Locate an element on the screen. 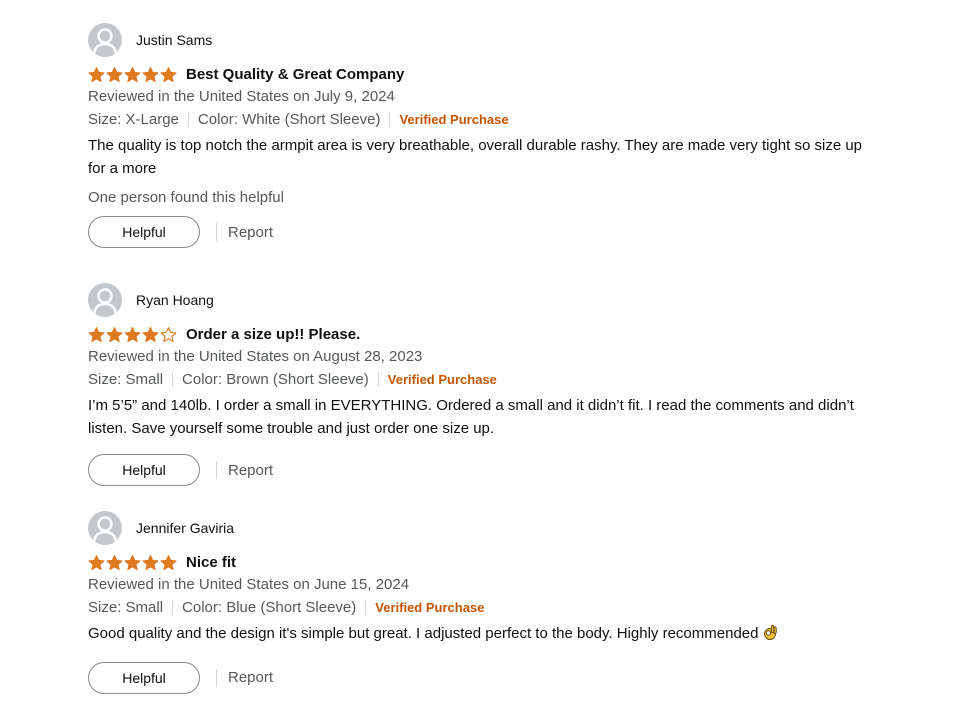 This screenshot has width=977, height=706. review-title-row: Best Quality & Great Company is located at coordinates (478, 74).